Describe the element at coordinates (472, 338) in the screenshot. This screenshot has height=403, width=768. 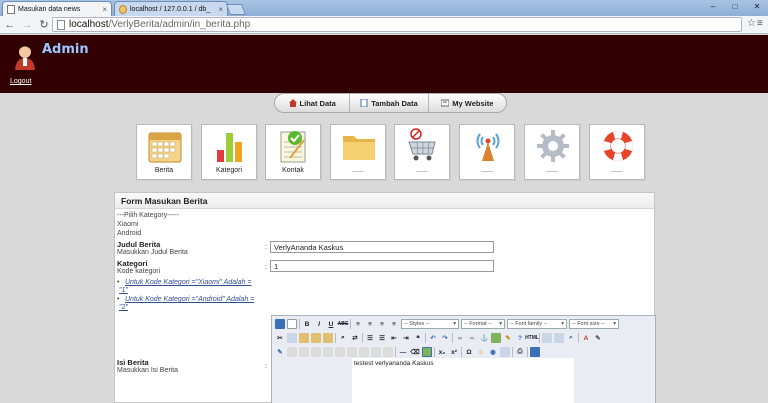
I see `unlink-icon: ∞` at that location.